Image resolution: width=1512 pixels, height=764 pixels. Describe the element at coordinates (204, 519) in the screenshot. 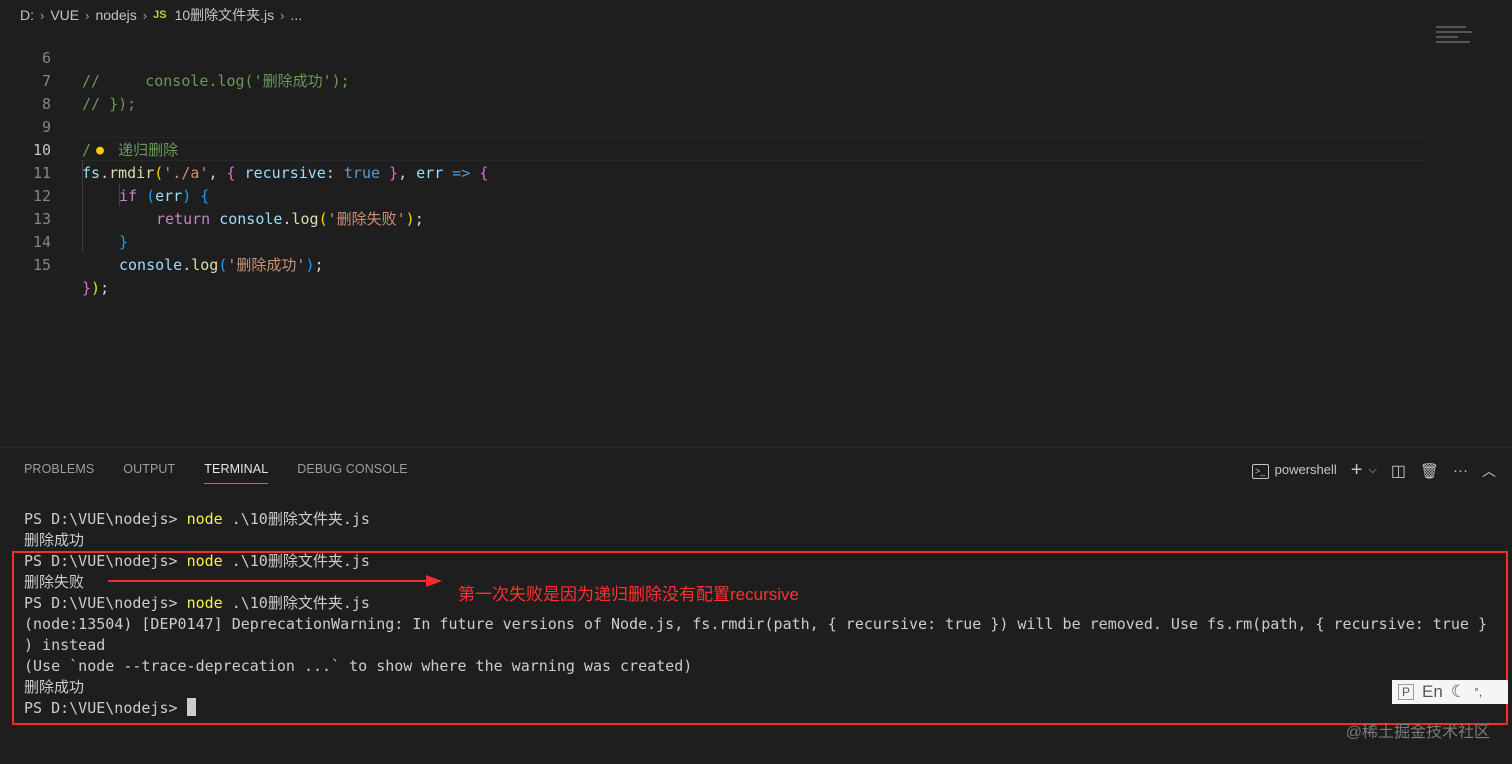

I see `command: node` at that location.